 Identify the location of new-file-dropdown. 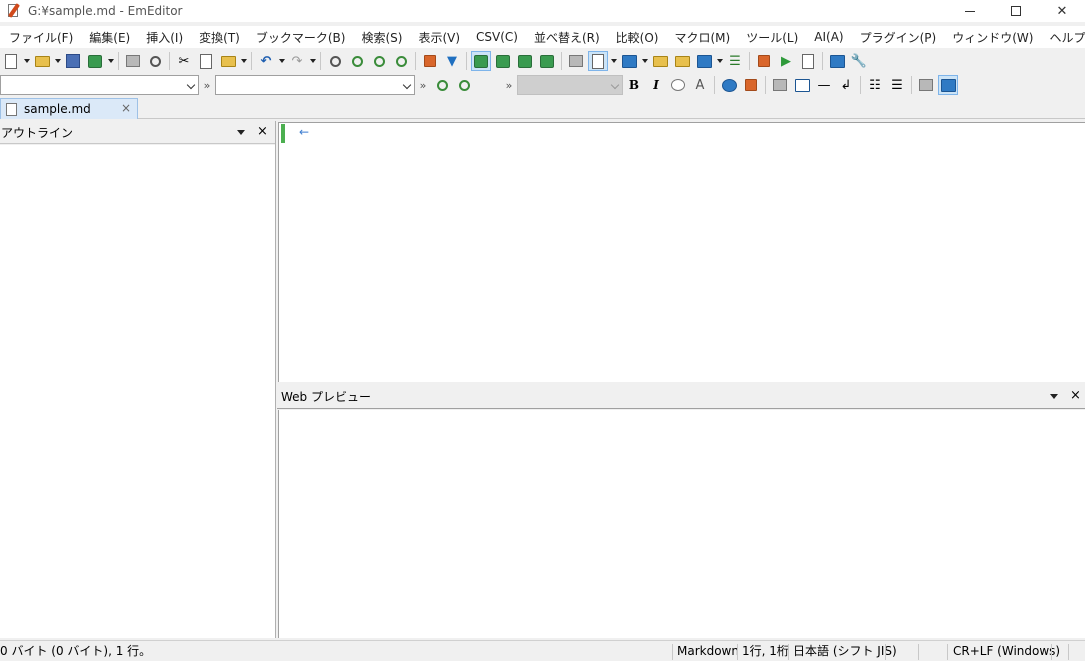
(26, 61).